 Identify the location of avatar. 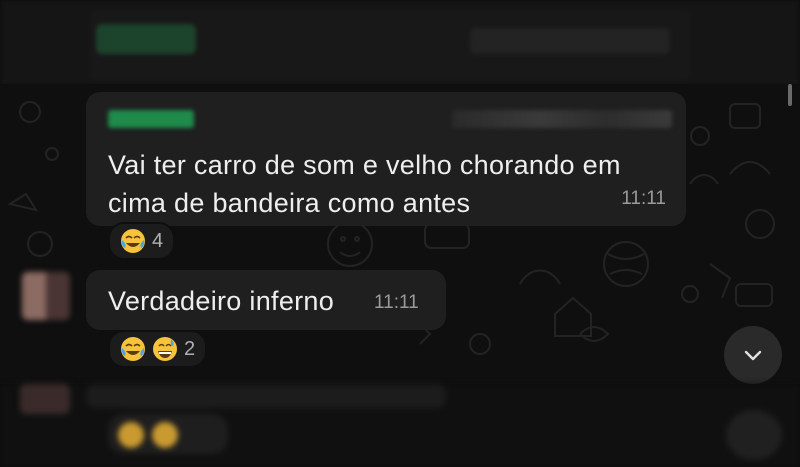
(46, 296).